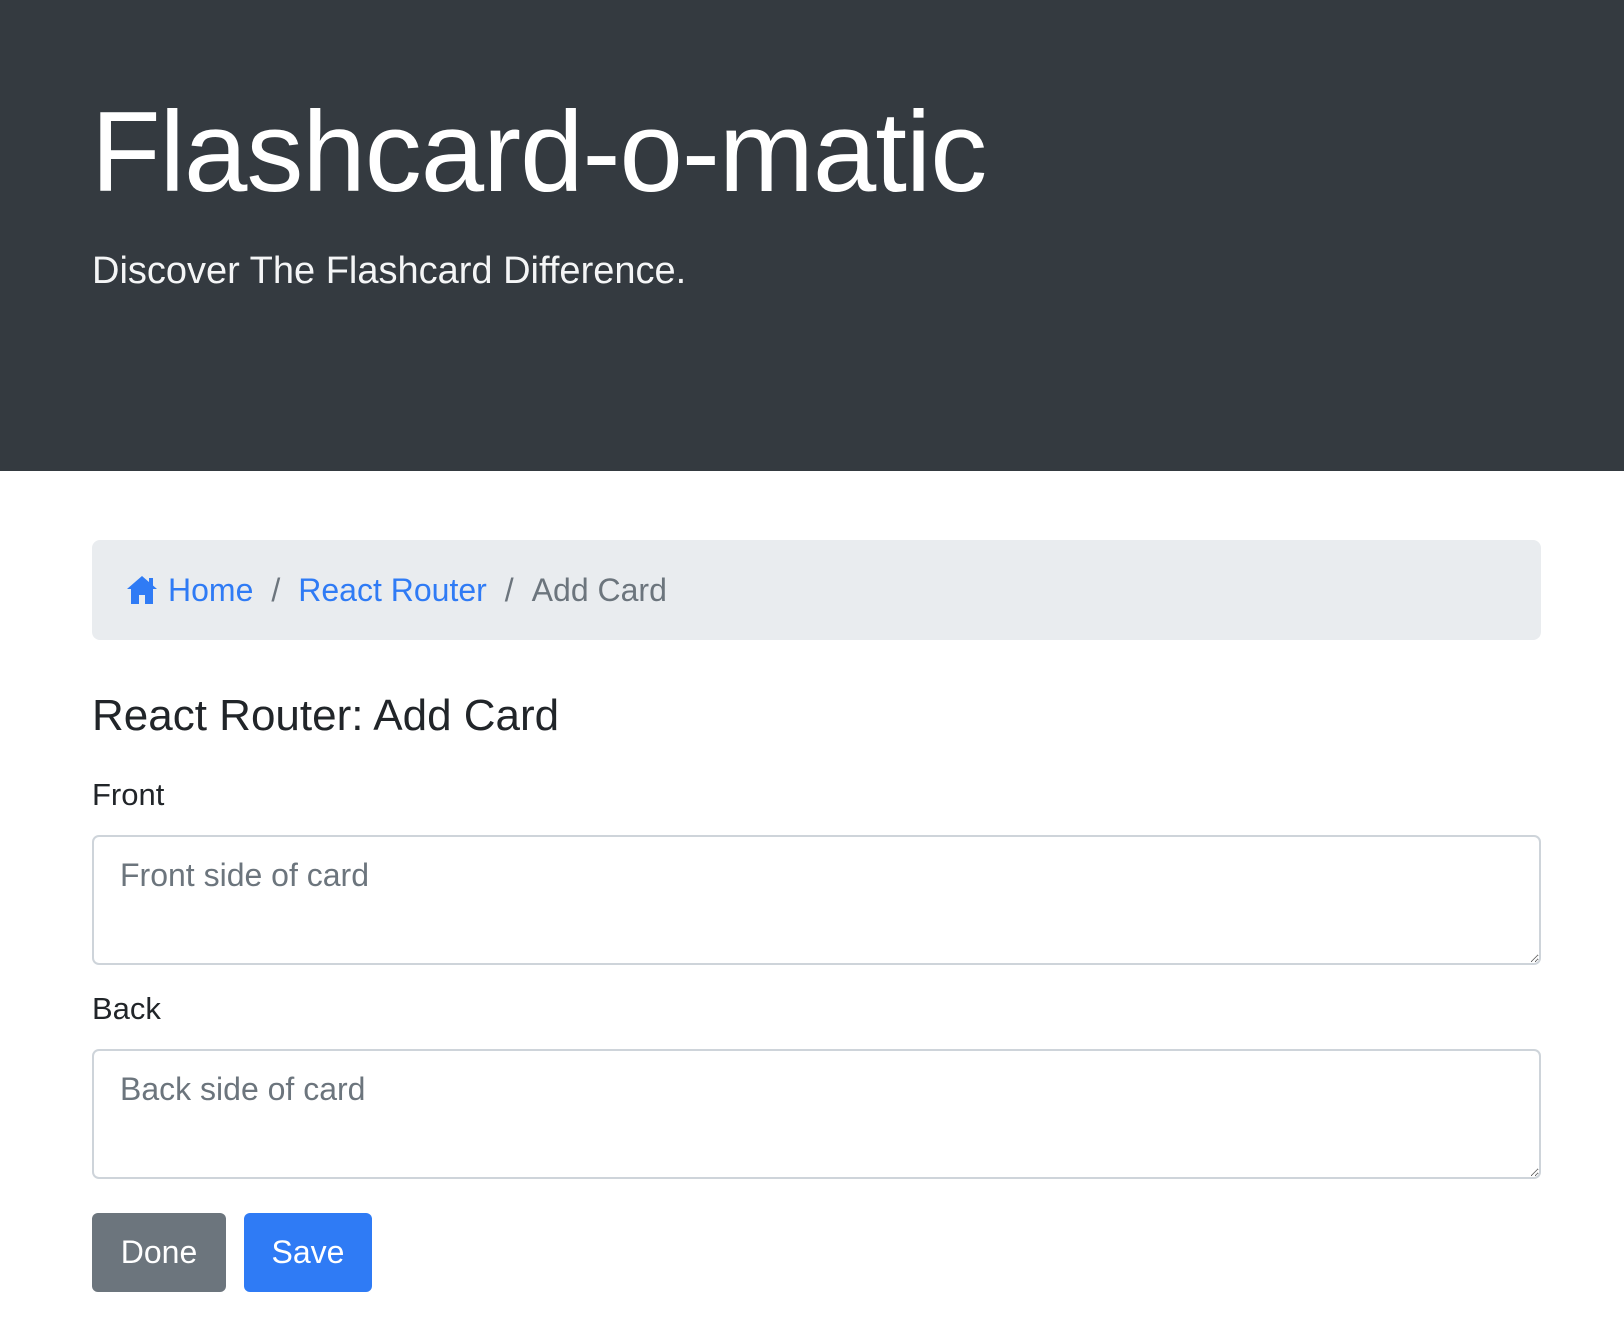 The width and height of the screenshot is (1624, 1338). What do you see at coordinates (599, 589) in the screenshot?
I see `breadcrumb-current: Add Card` at bounding box center [599, 589].